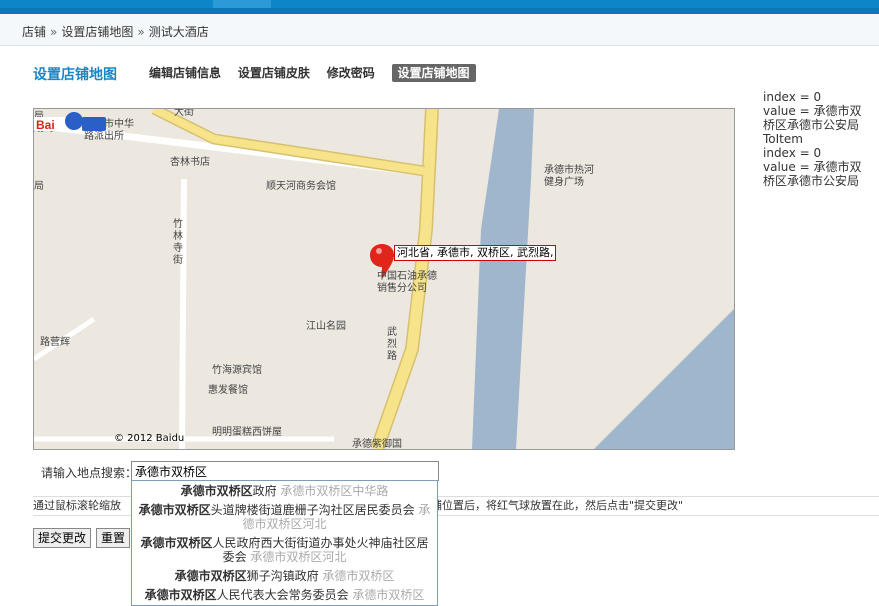  I want to click on map-label: 顺天河商务会馆, so click(301, 186).